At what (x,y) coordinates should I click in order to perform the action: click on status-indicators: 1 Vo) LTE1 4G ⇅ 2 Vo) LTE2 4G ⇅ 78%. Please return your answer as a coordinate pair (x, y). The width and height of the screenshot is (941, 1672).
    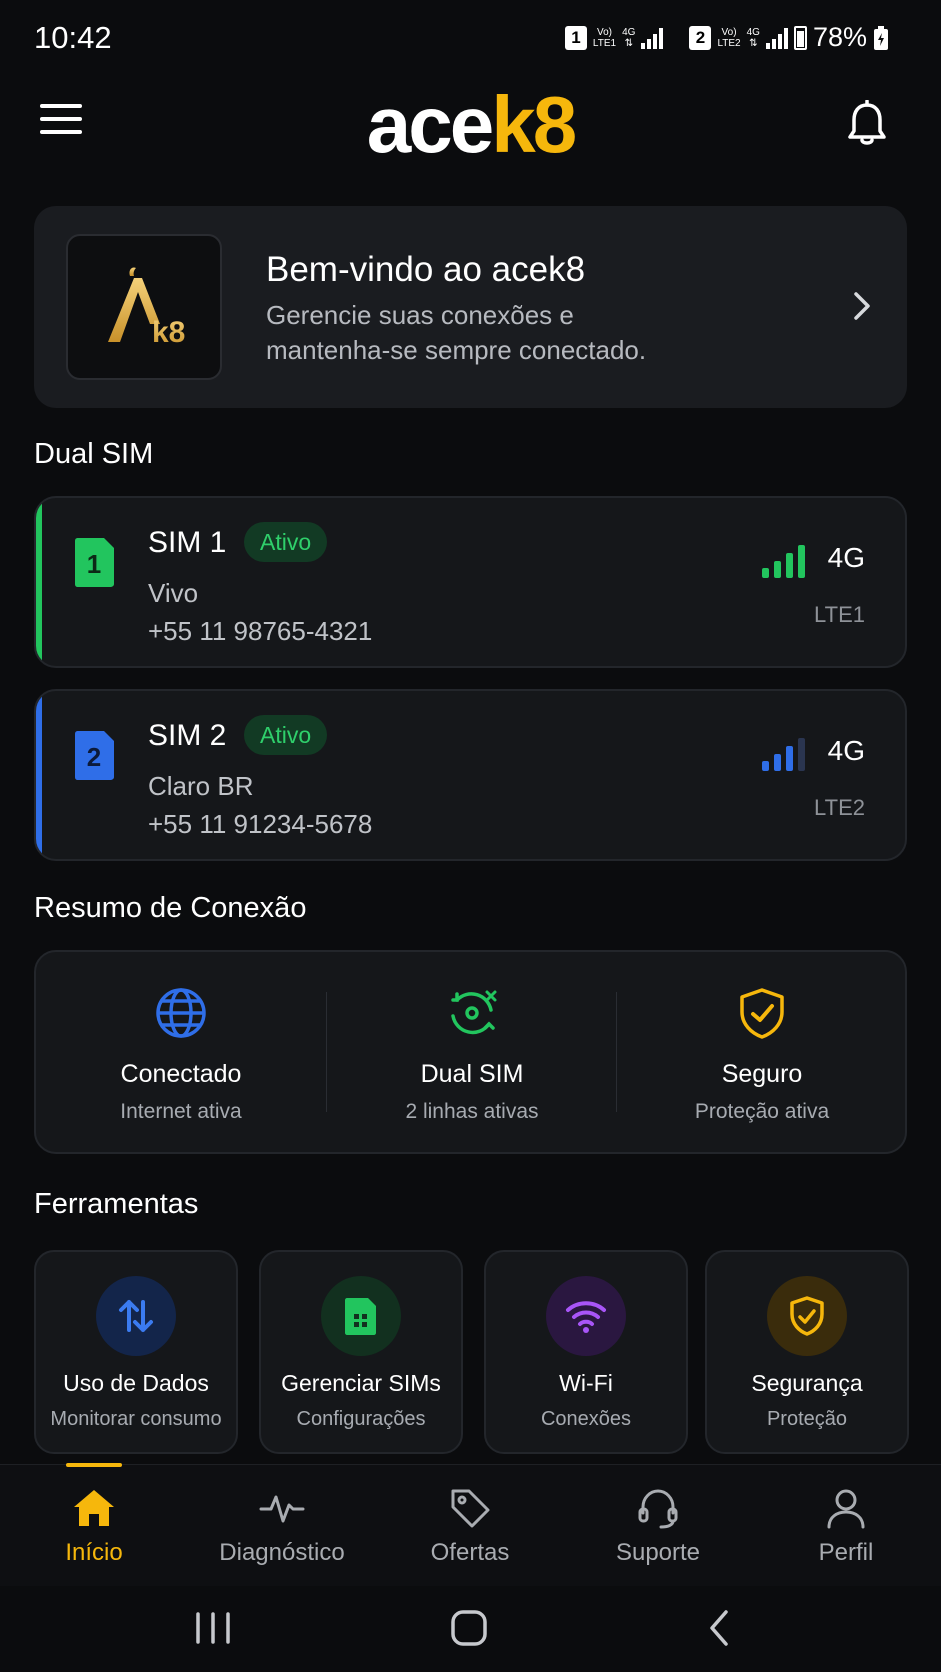
    Looking at the image, I should click on (726, 37).